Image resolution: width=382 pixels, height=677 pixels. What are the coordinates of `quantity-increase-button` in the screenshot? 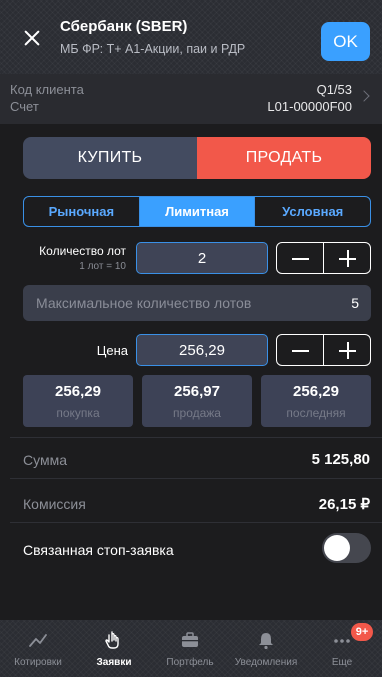 It's located at (346, 258).